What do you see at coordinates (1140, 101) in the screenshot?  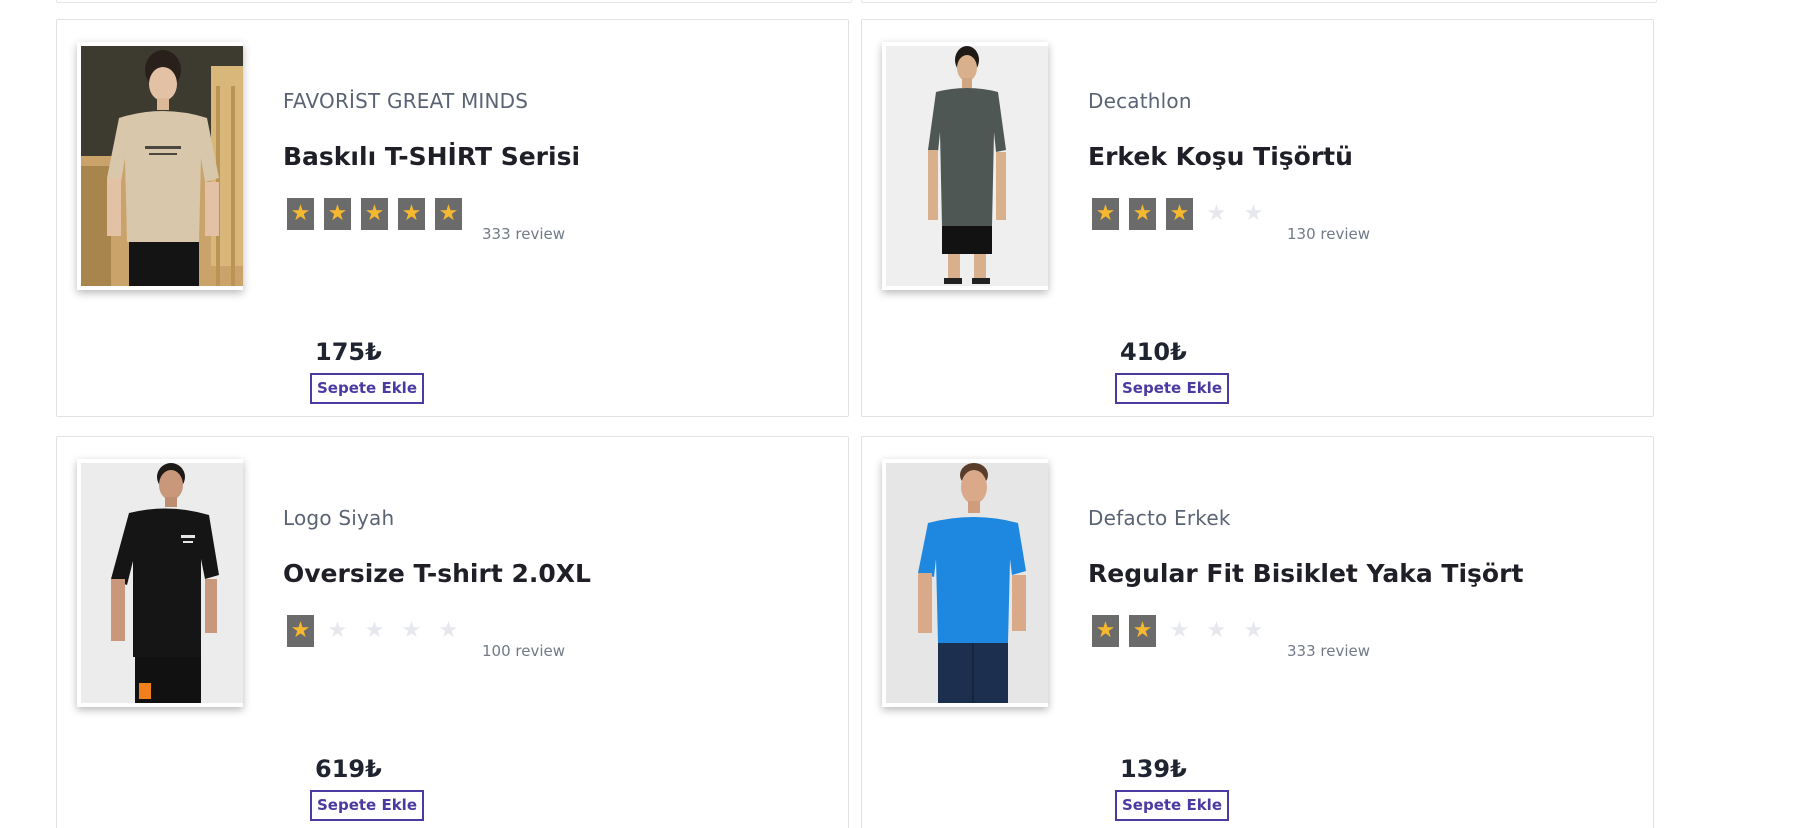 I see `product-brand: Decathlon` at bounding box center [1140, 101].